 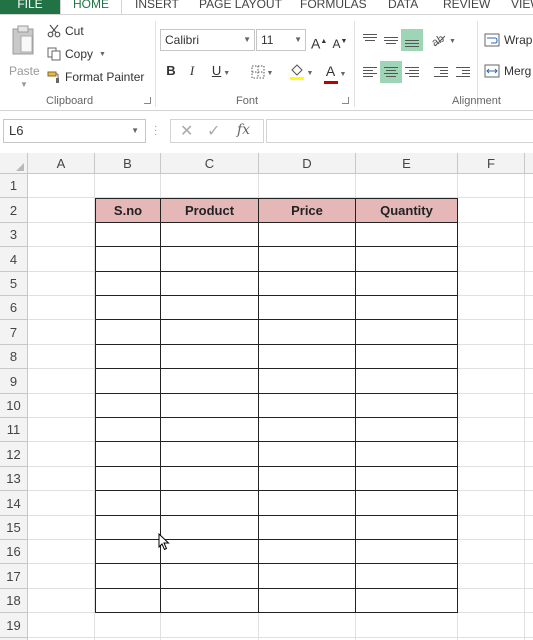 I want to click on cell-f1, so click(x=491, y=186).